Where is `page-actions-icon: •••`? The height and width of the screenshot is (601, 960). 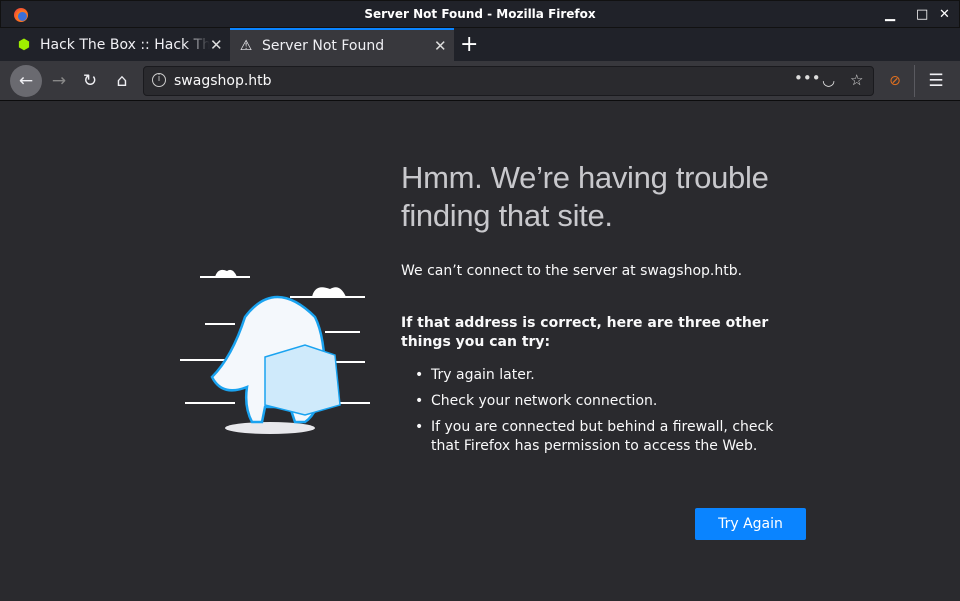
page-actions-icon: ••• is located at coordinates (807, 78).